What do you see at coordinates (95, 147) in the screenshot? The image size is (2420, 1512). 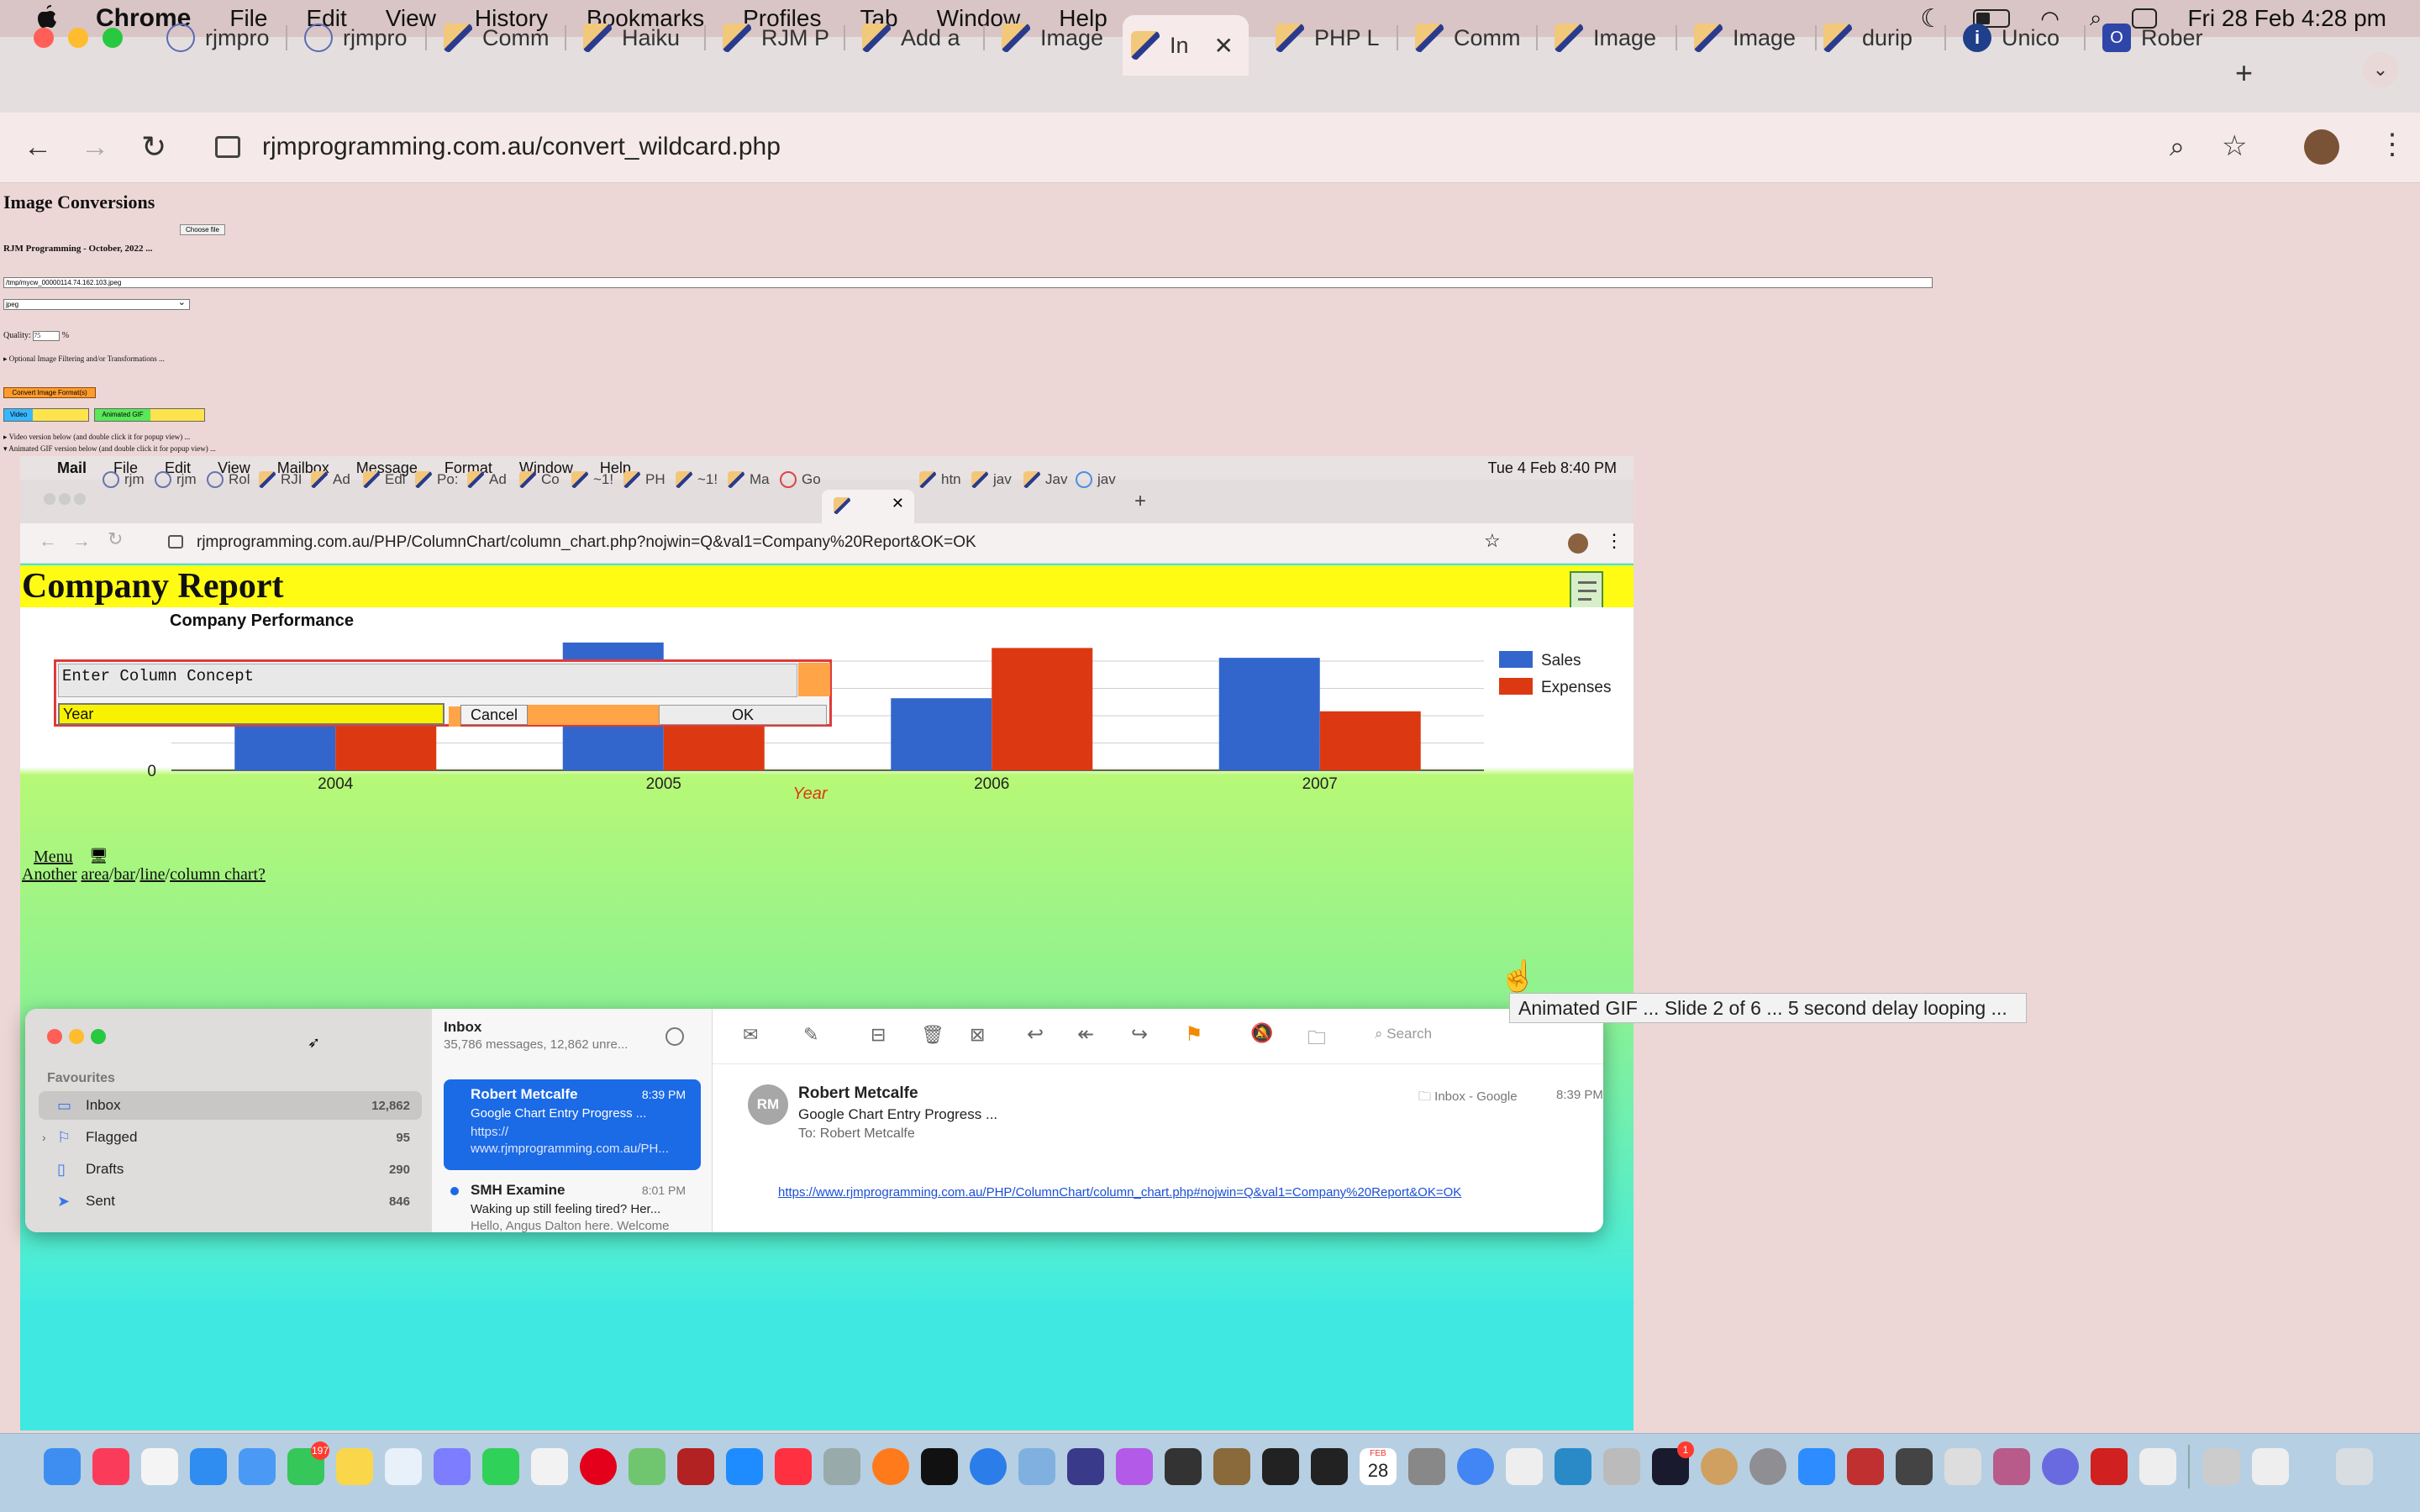 I see `forward-icon: →` at bounding box center [95, 147].